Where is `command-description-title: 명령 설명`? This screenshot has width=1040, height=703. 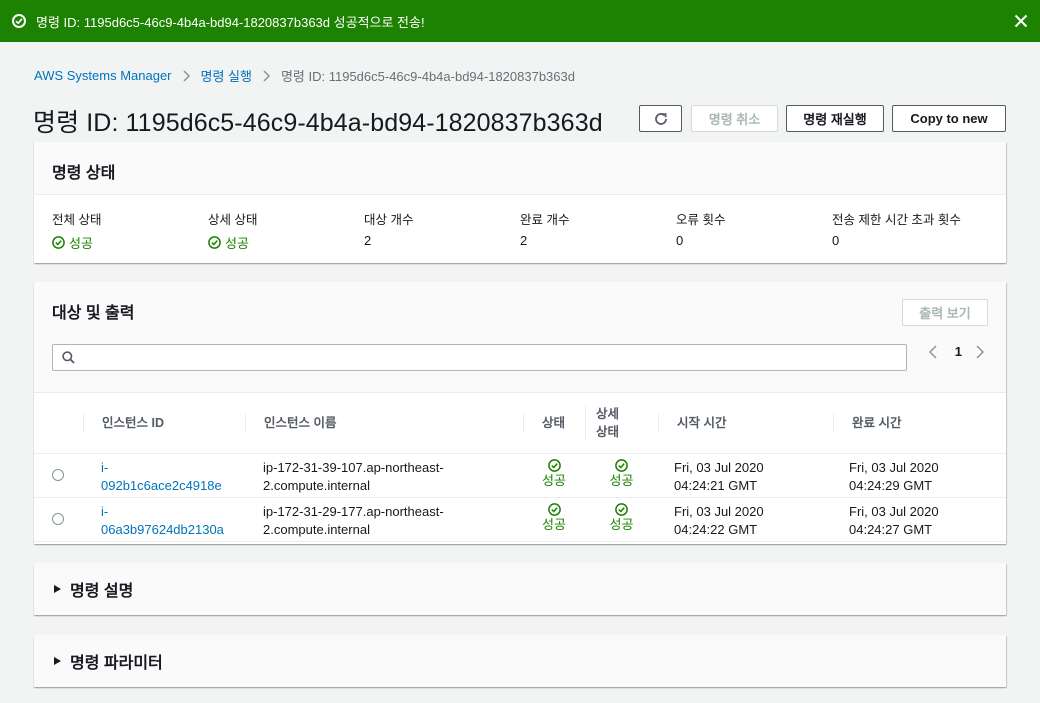
command-description-title: 명령 설명 is located at coordinates (102, 591).